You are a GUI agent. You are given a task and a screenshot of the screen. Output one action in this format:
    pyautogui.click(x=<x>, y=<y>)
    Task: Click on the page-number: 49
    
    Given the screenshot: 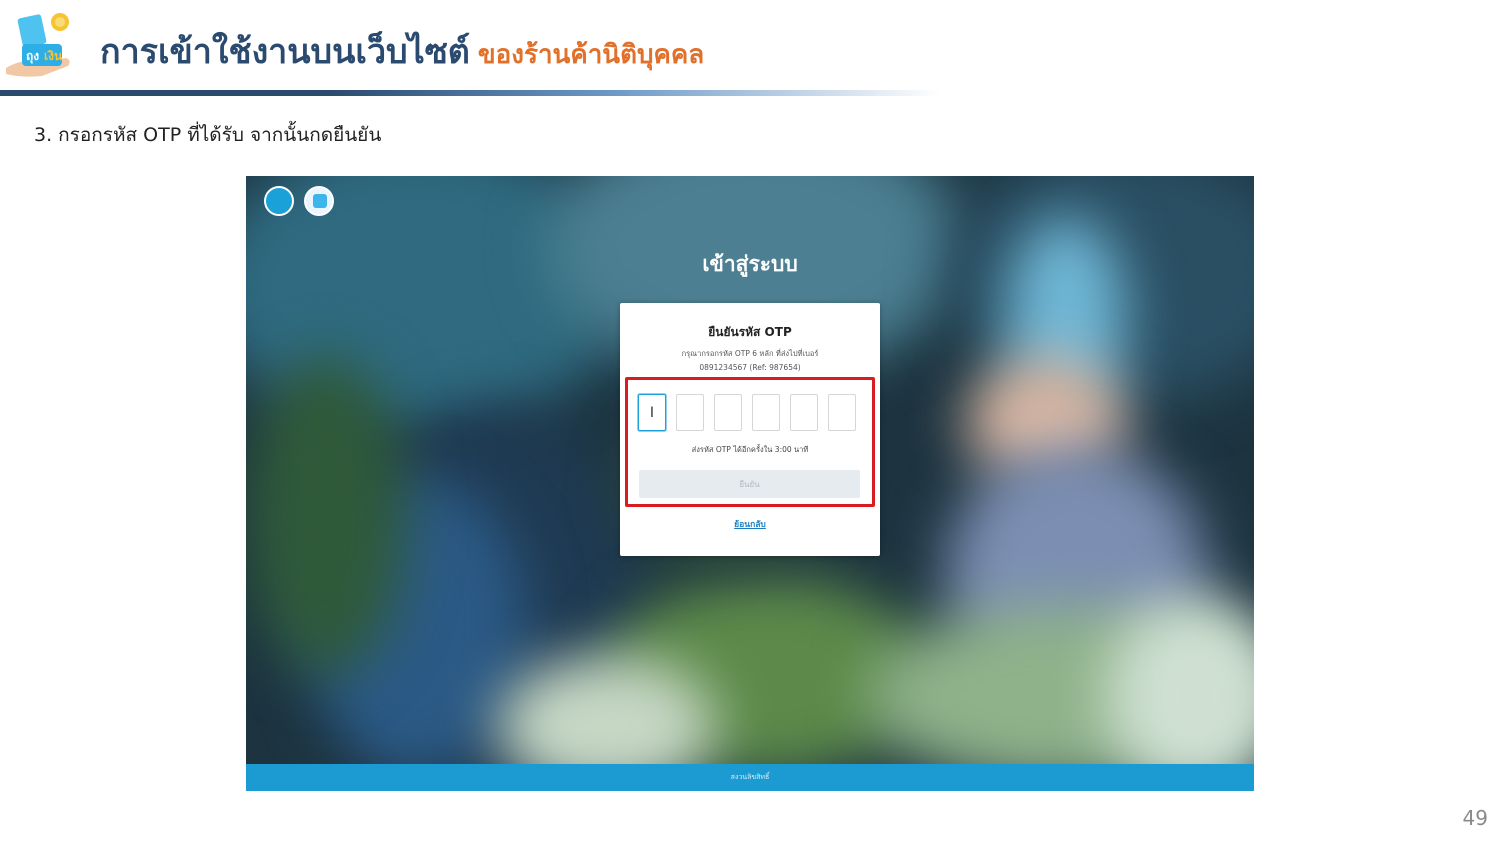 What is the action you would take?
    pyautogui.click(x=1475, y=818)
    